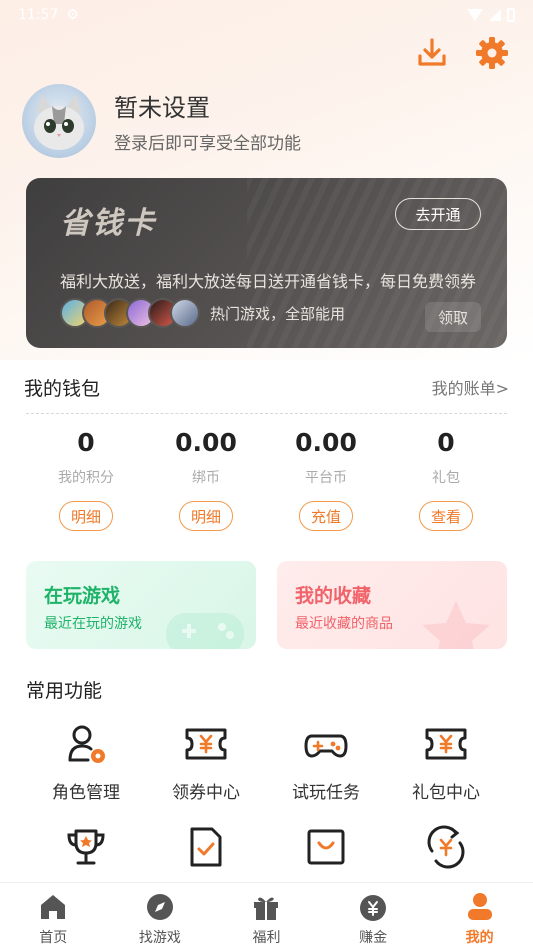 Image resolution: width=533 pixels, height=949 pixels. I want to click on common-functions-title: 常用功能, so click(64, 691).